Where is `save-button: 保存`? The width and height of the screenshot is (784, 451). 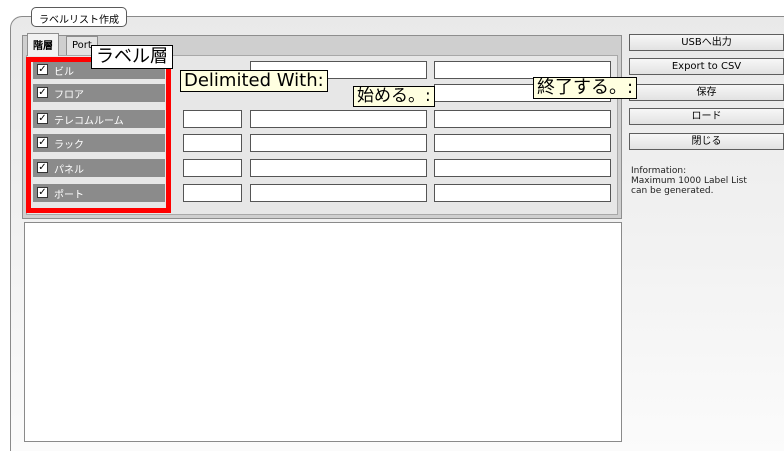
save-button: 保存 is located at coordinates (706, 92).